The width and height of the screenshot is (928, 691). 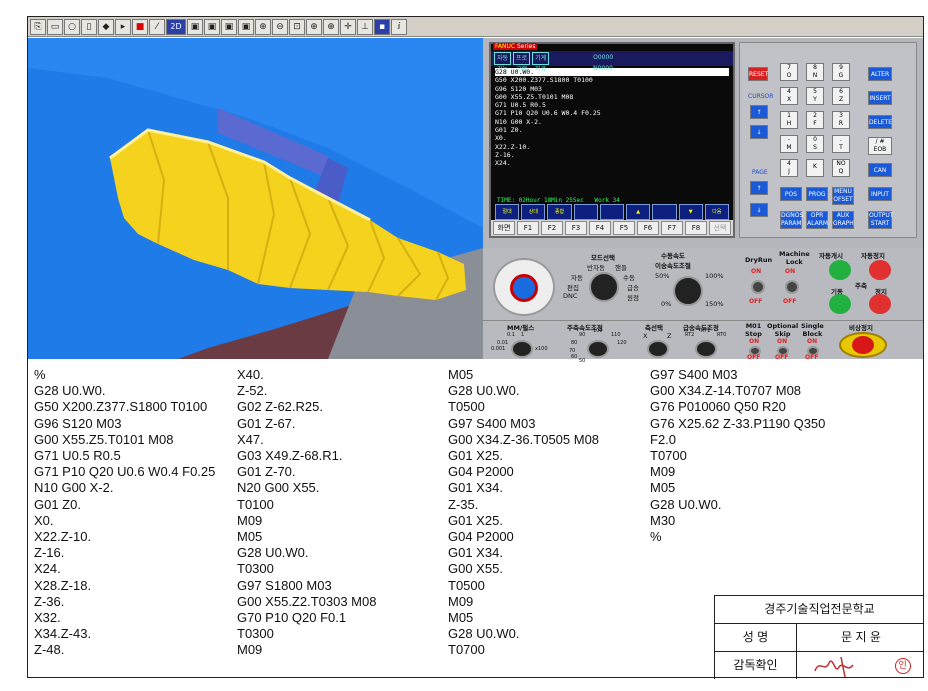 What do you see at coordinates (817, 194) in the screenshot?
I see `prog-key: PROG` at bounding box center [817, 194].